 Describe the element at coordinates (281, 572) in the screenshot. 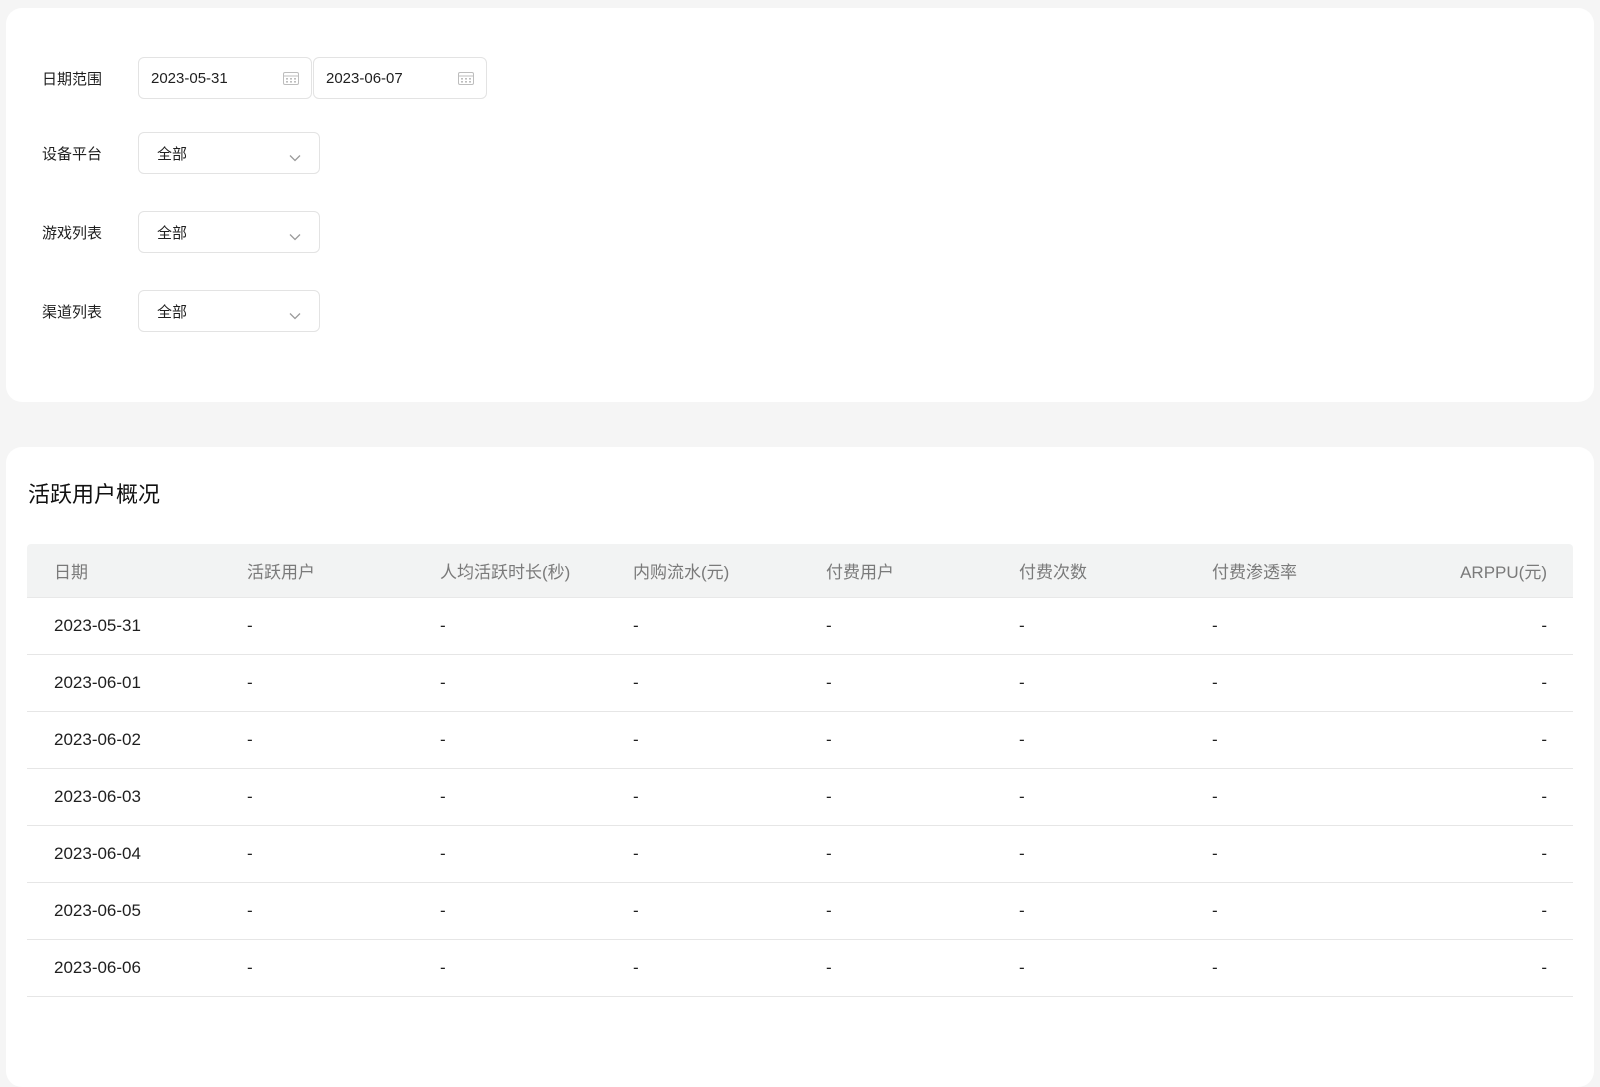

I see `header-cell: 活跃用户` at that location.